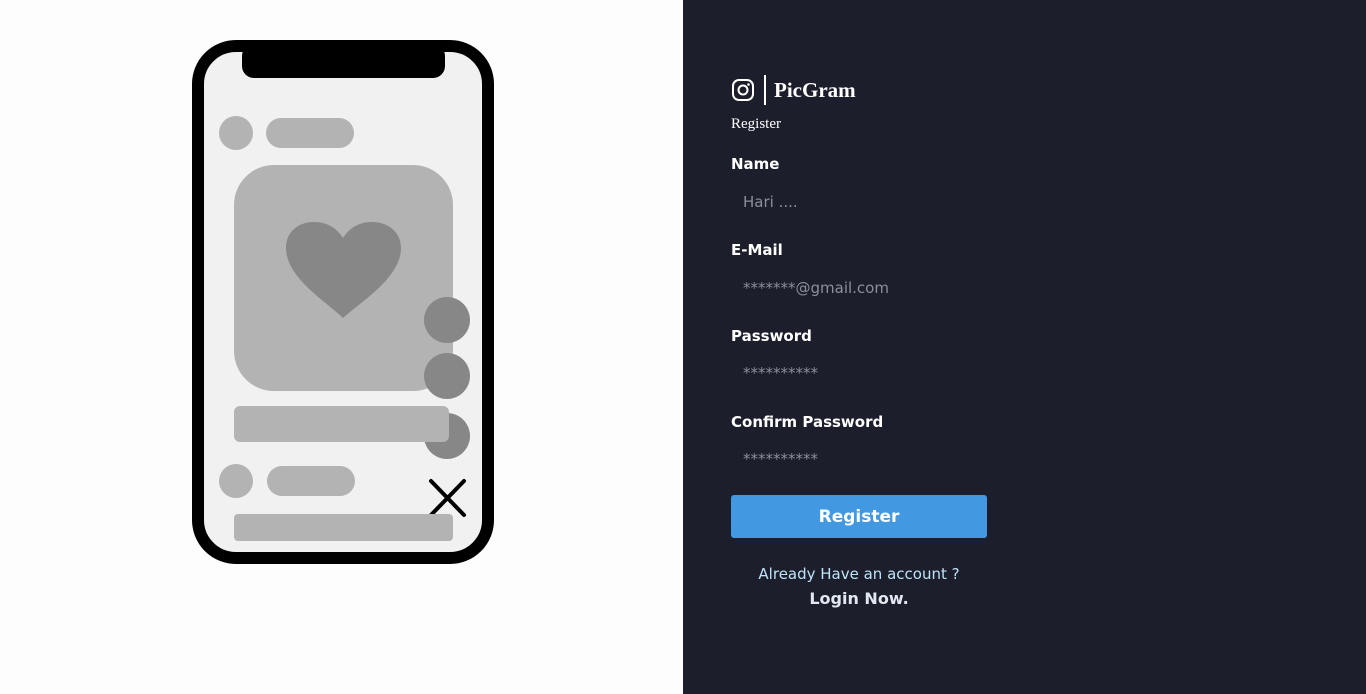 The width and height of the screenshot is (1366, 694). What do you see at coordinates (859, 202) in the screenshot?
I see `name-input` at bounding box center [859, 202].